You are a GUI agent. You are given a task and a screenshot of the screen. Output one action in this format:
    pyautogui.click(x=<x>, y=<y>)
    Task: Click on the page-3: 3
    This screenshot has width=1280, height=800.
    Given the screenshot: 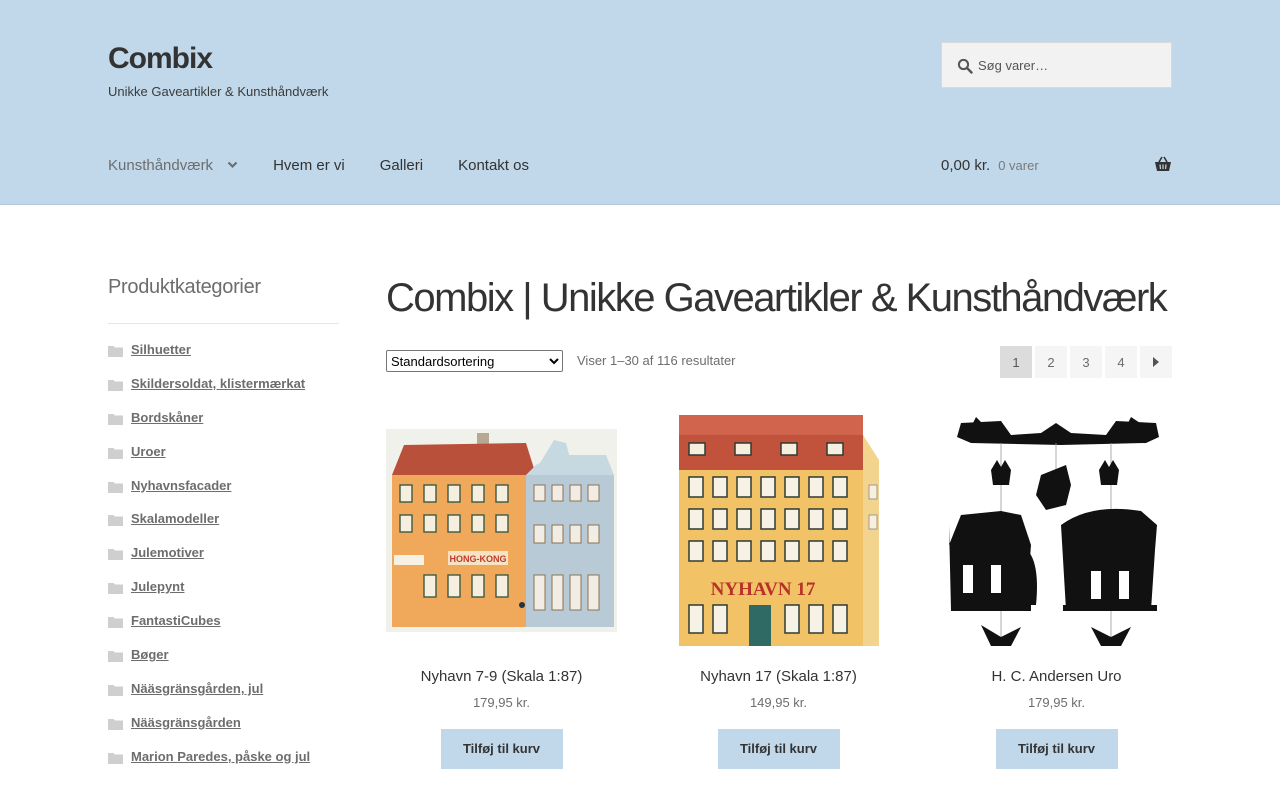 What is the action you would take?
    pyautogui.click(x=1086, y=362)
    